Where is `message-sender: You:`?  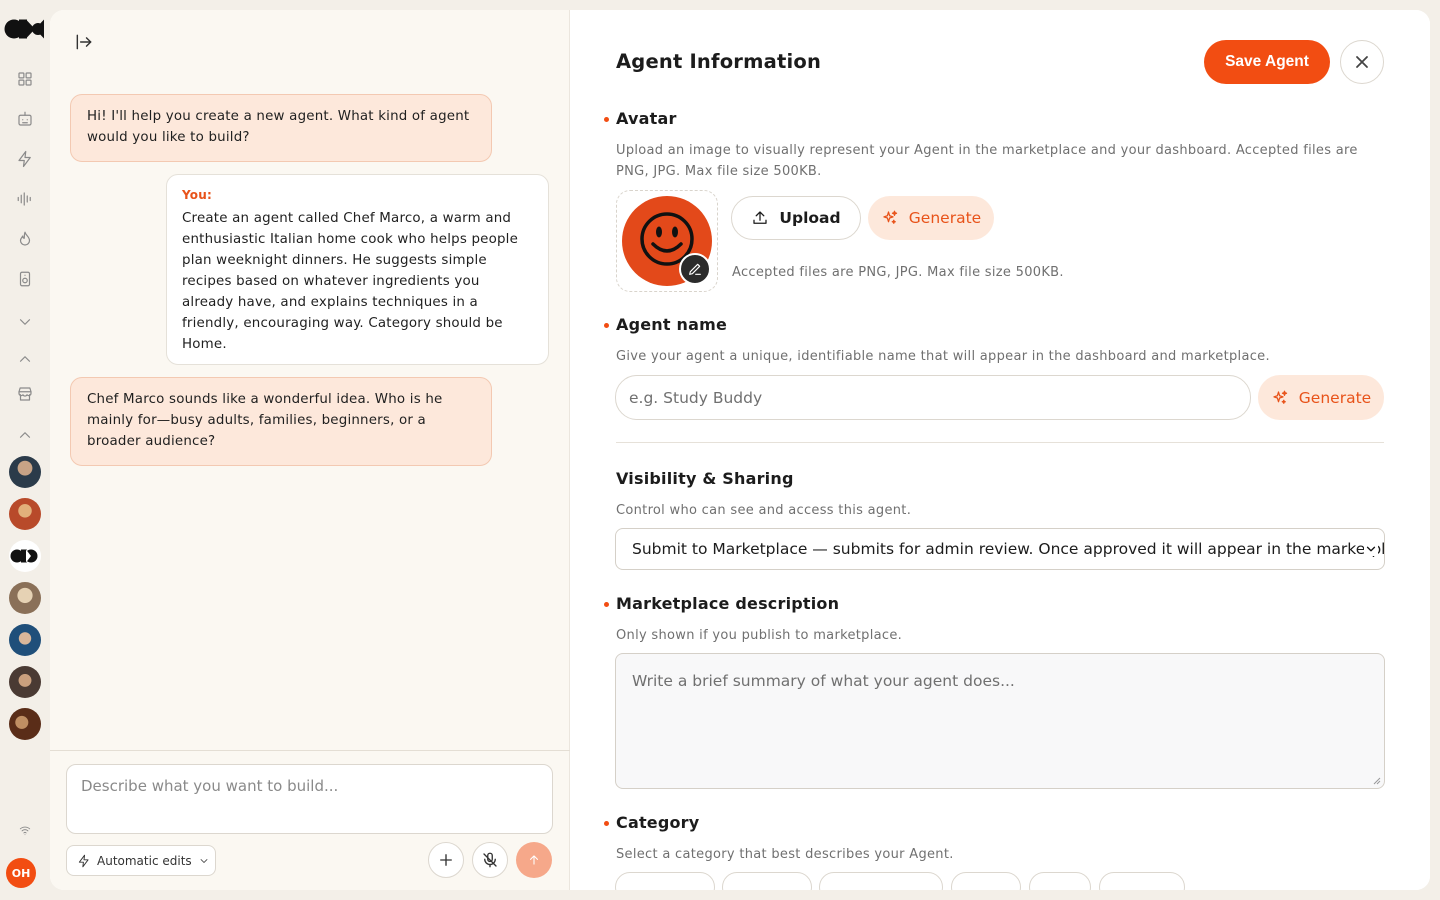
message-sender: You: is located at coordinates (197, 195).